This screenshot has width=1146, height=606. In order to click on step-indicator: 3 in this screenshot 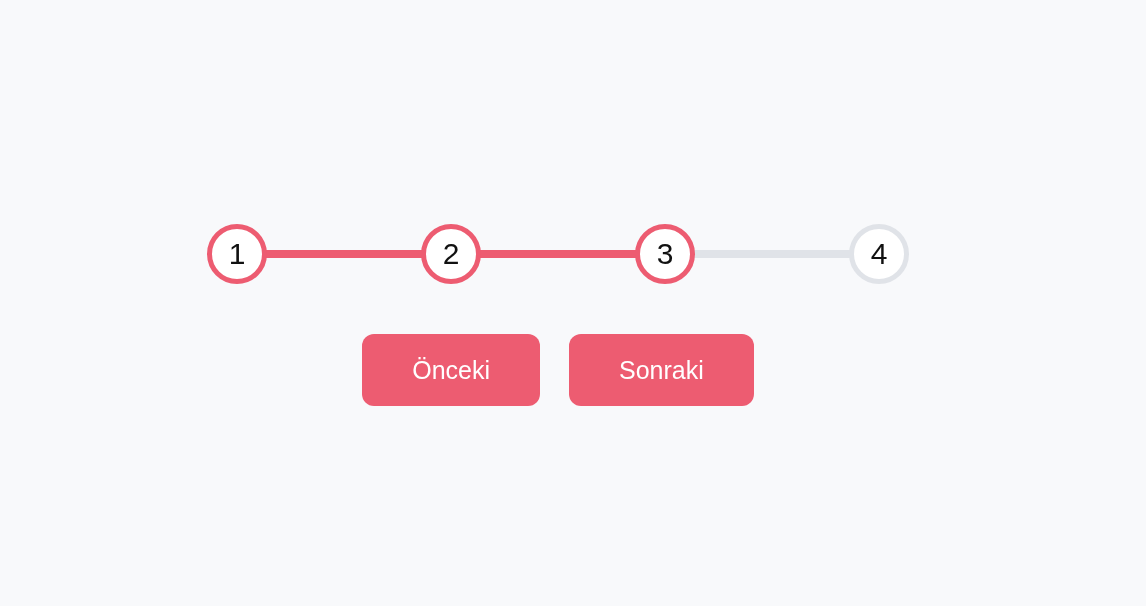, I will do `click(665, 254)`.